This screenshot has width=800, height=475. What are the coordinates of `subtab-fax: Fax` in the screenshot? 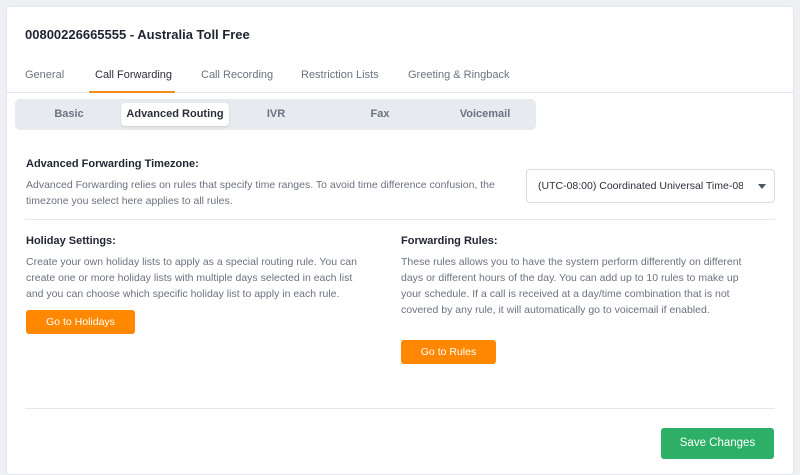 It's located at (380, 114).